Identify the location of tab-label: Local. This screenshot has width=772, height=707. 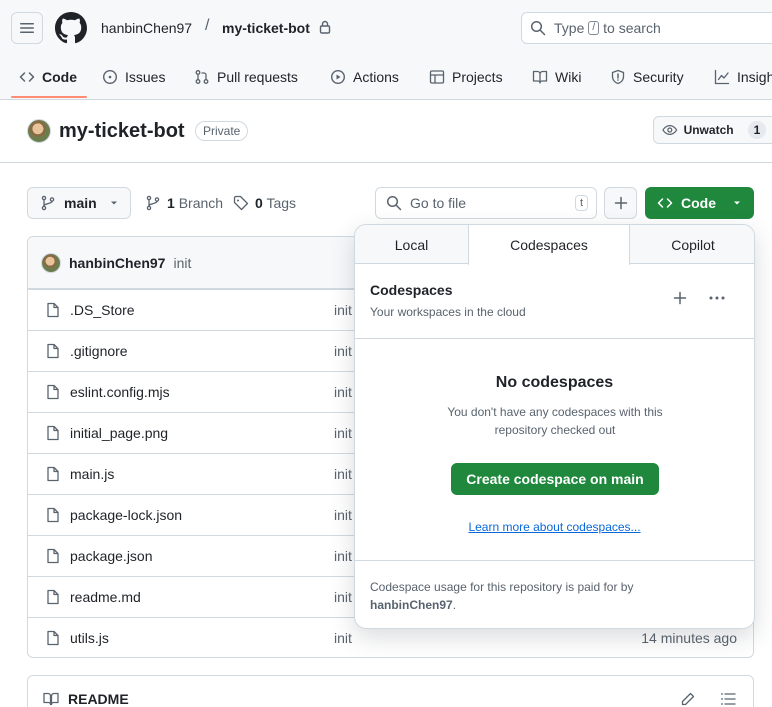
(411, 244).